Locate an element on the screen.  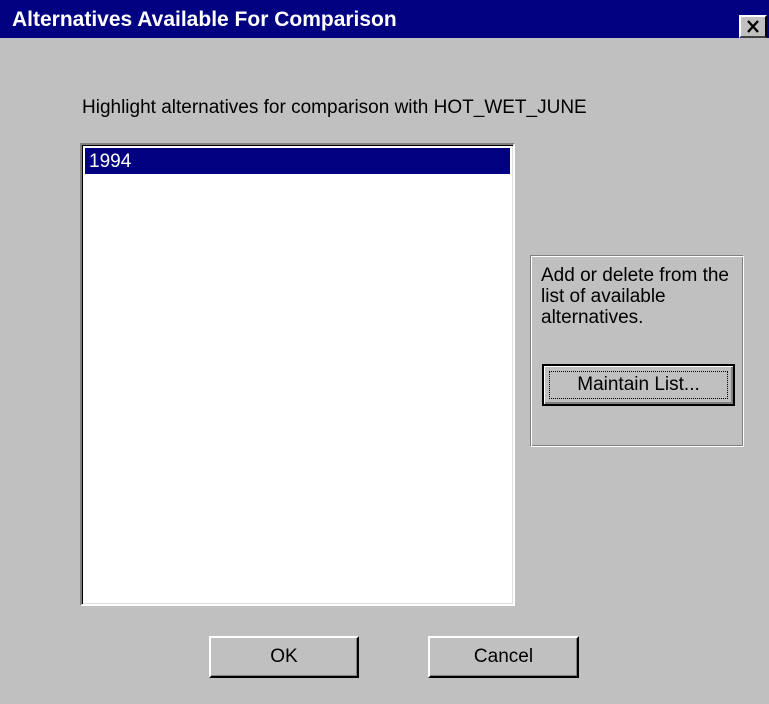
cancel-button: Cancel is located at coordinates (503, 657).